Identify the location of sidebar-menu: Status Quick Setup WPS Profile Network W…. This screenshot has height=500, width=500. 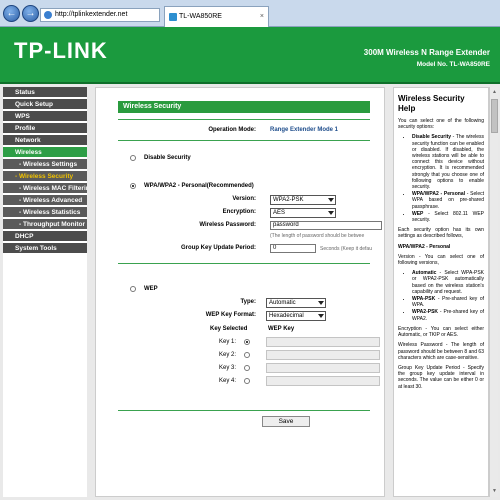
(45, 292).